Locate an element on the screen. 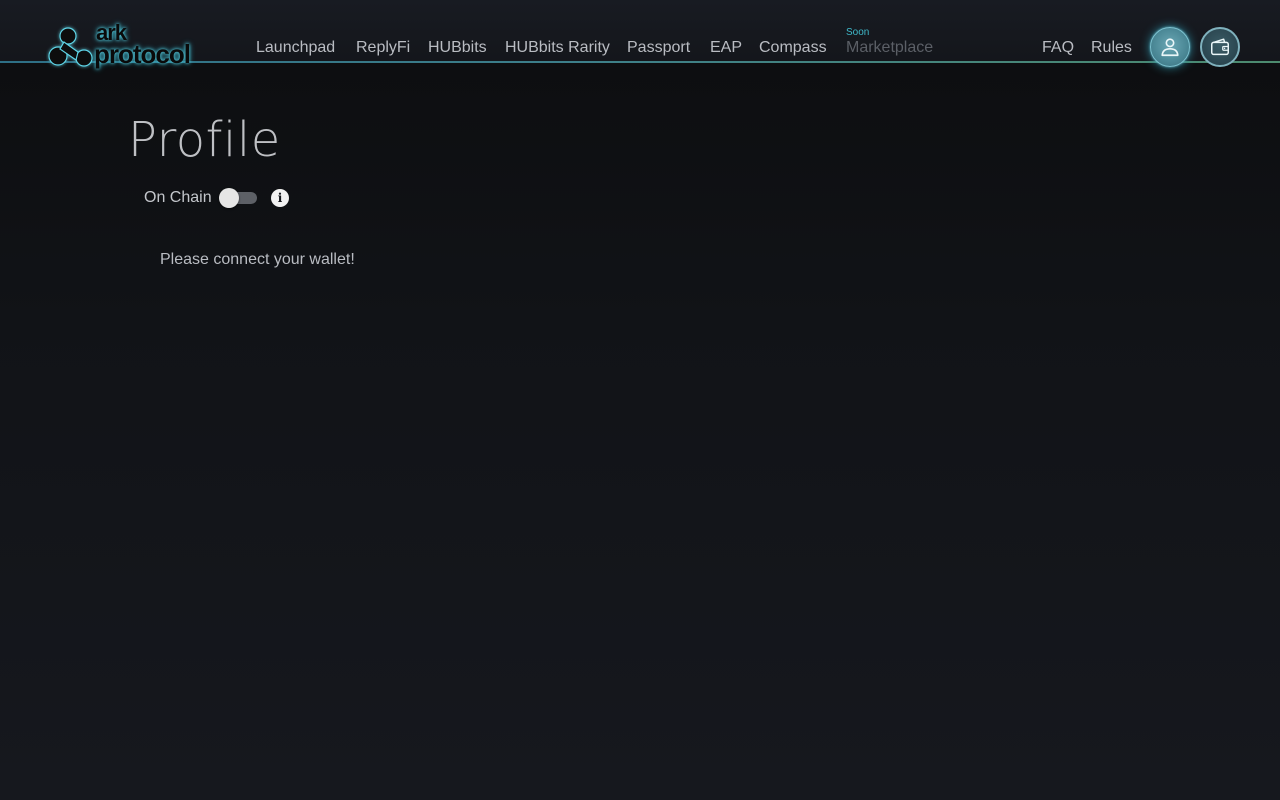 The width and height of the screenshot is (1280, 800). ark-protocol-logo: ark protocol is located at coordinates (122, 47).